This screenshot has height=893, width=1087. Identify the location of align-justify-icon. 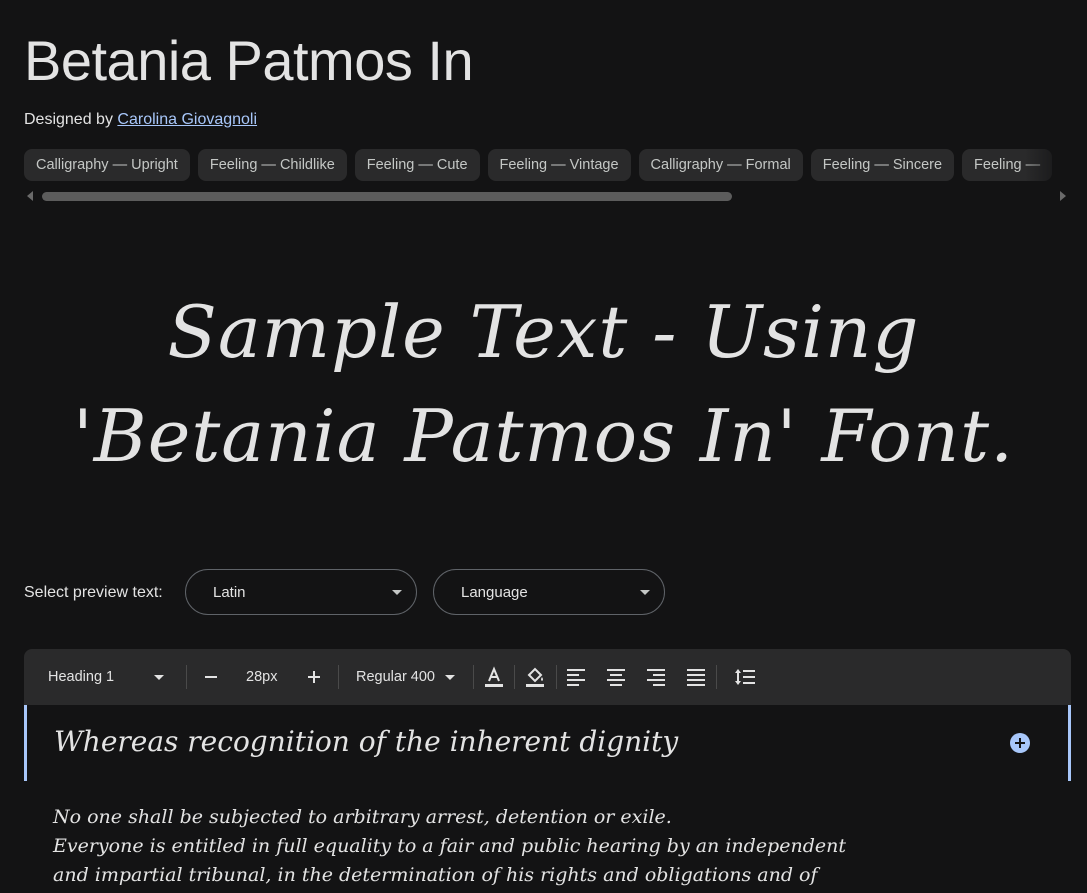
(696, 677).